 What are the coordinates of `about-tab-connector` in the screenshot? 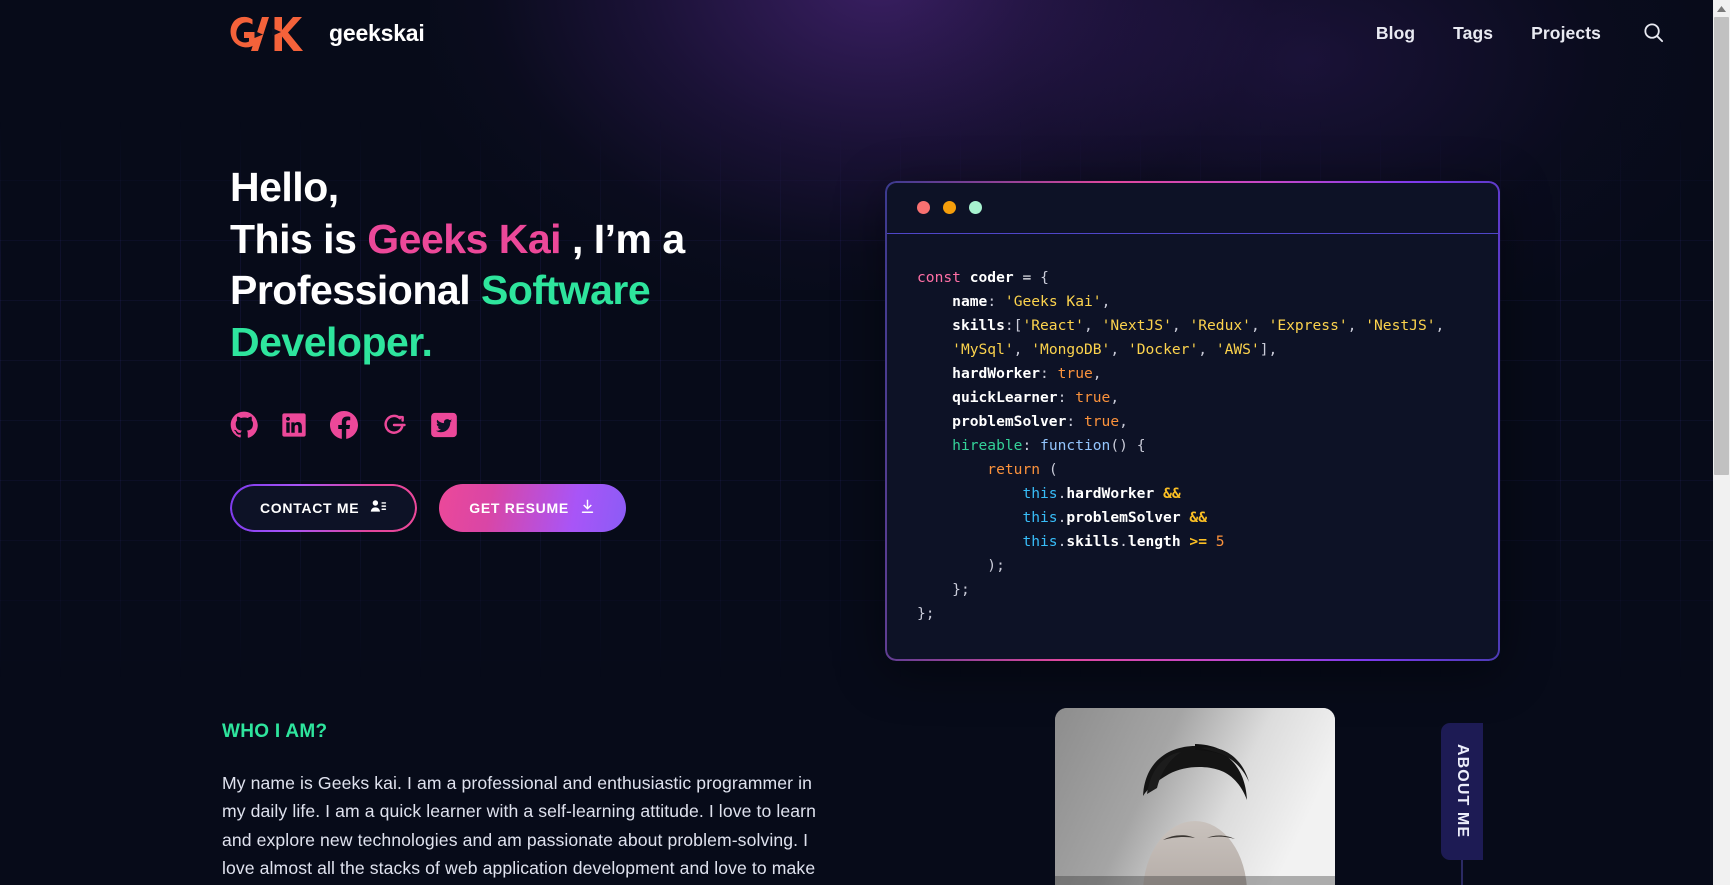 It's located at (1462, 872).